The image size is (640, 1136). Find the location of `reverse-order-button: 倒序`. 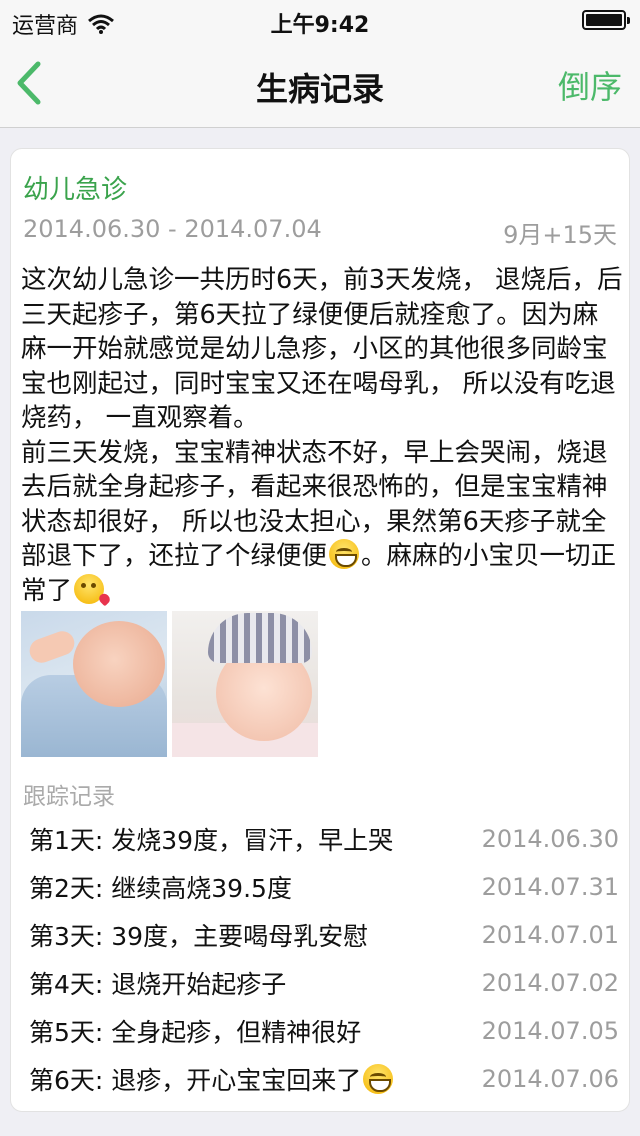

reverse-order-button: 倒序 is located at coordinates (590, 85).